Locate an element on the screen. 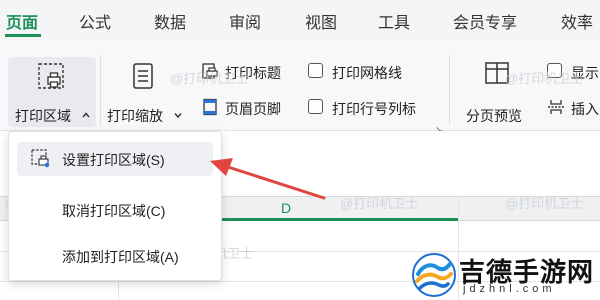  print-scale-label: 打印缩放 is located at coordinates (135, 116).